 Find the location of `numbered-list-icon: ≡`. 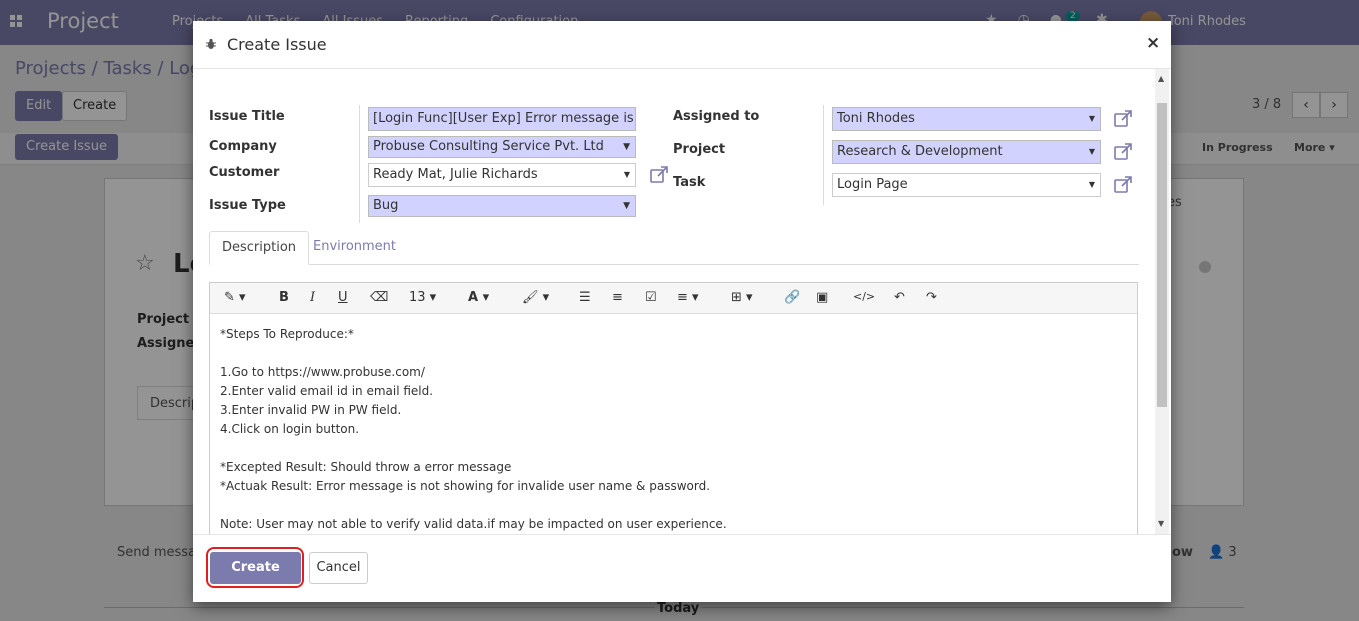

numbered-list-icon: ≡ is located at coordinates (617, 297).